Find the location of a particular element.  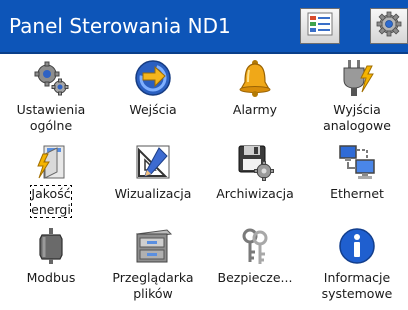

list-view-icon is located at coordinates (320, 26).